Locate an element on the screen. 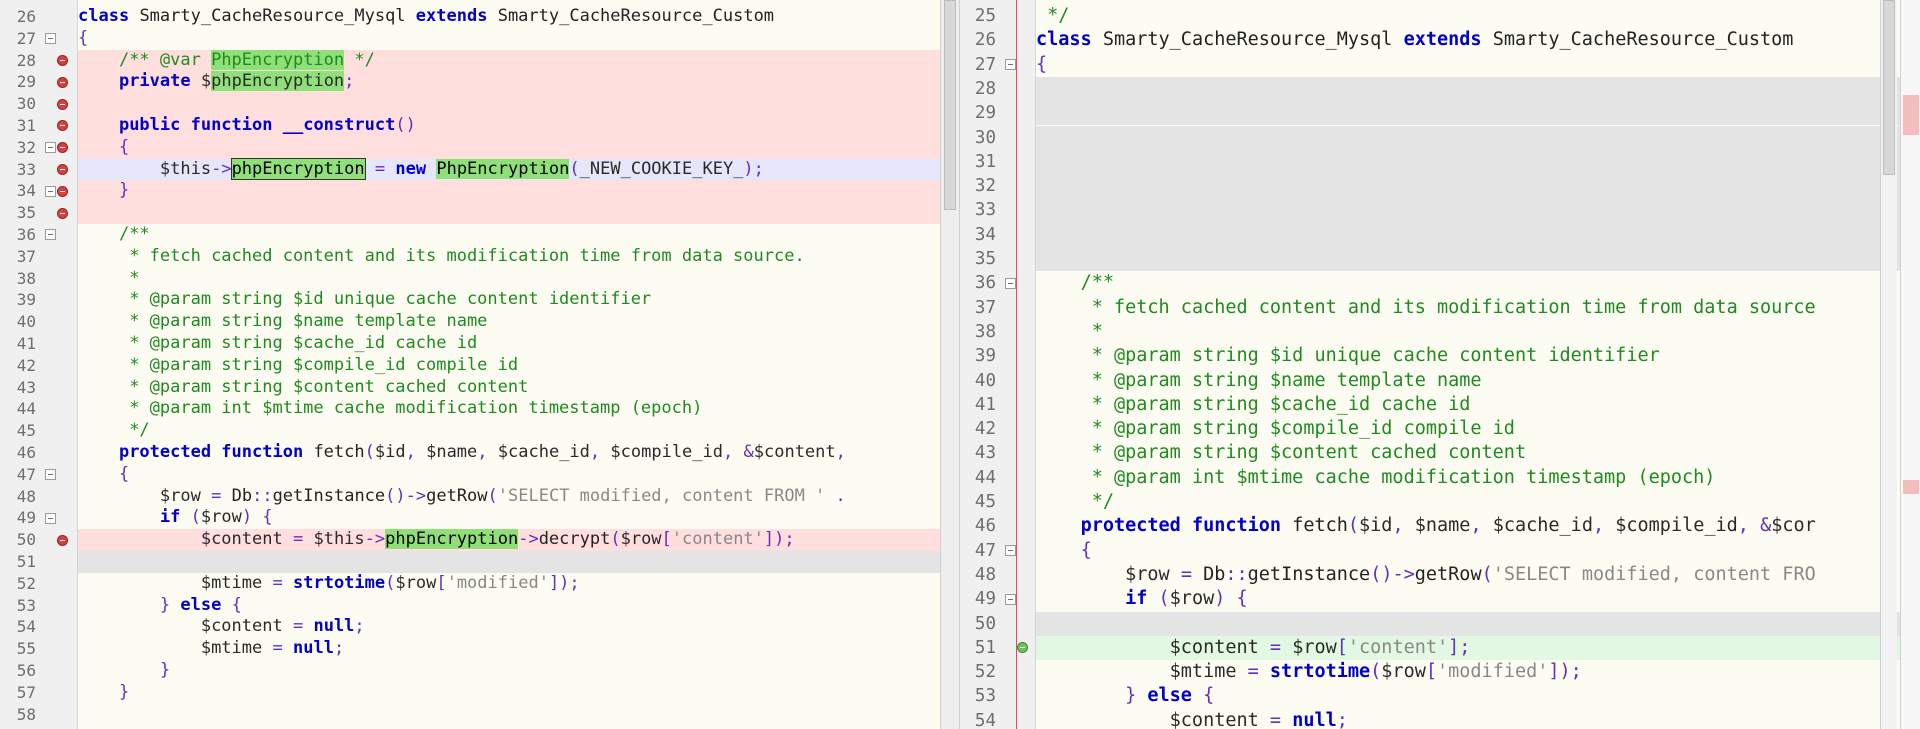  line-number: 34 is located at coordinates (26, 191).